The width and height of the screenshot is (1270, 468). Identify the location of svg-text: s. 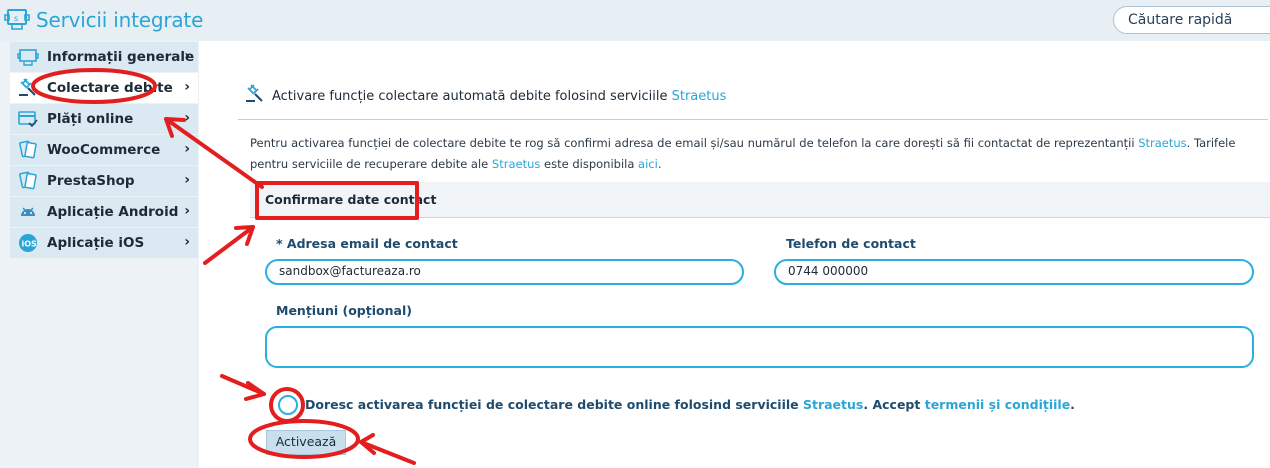
(16, 18).